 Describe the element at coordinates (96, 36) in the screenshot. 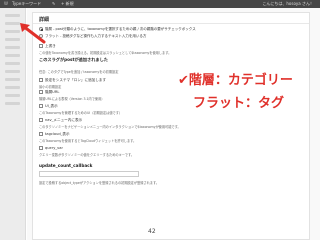

I see `flat-option-label: フラット - 投稿タグなど操作も入力するテキスト入力を用いる方` at that location.